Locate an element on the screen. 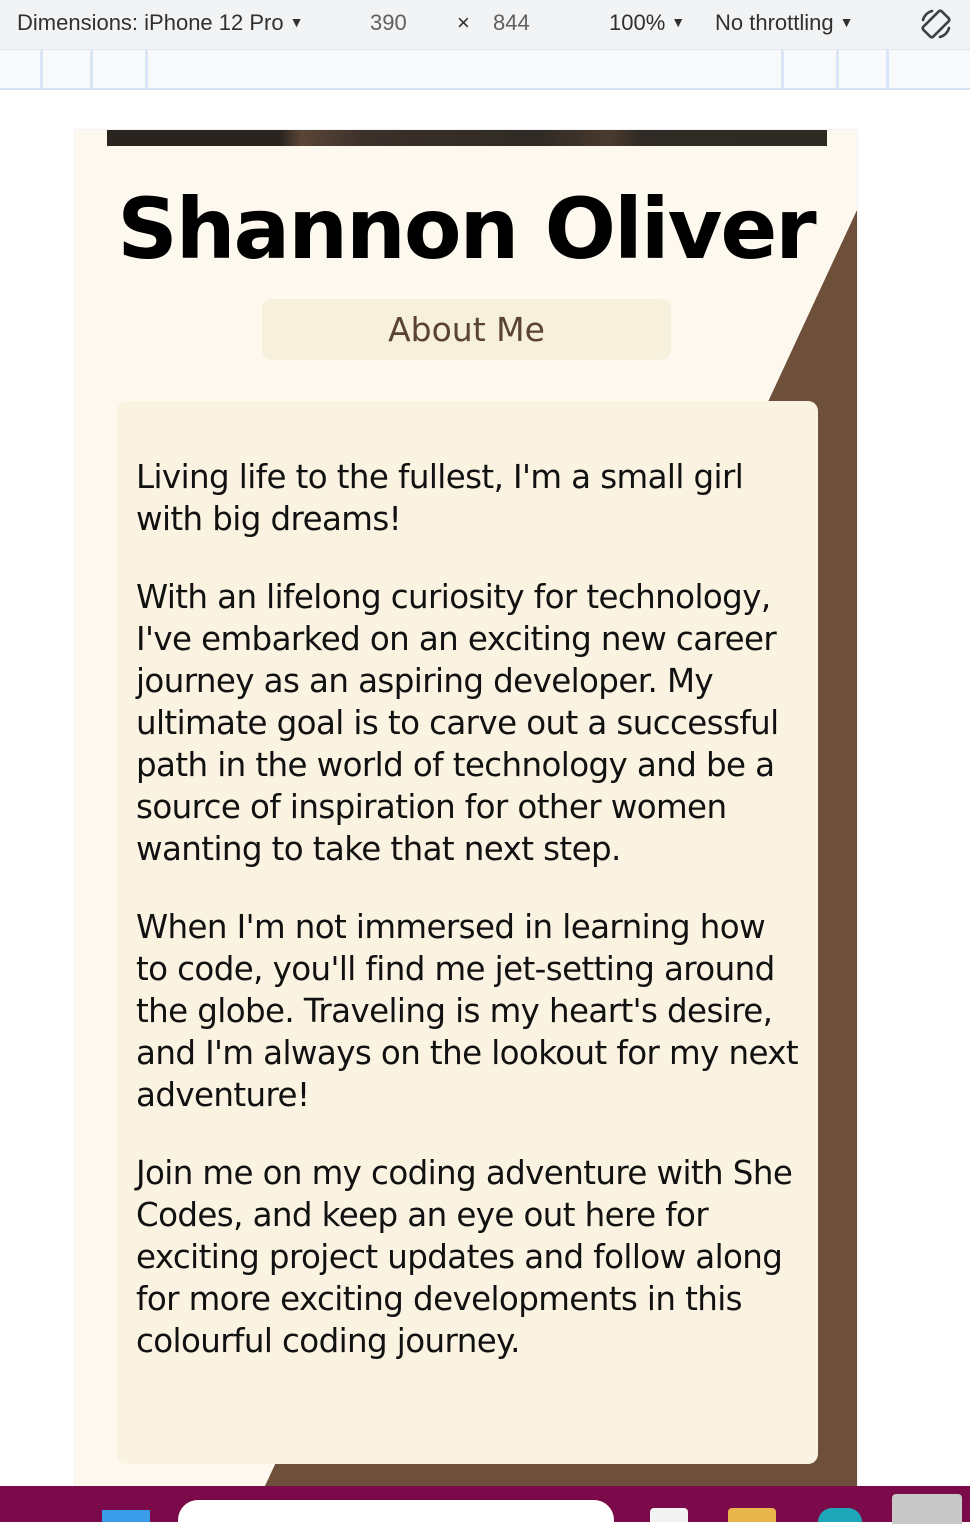 Image resolution: width=970 pixels, height=1540 pixels. zoom-dropdown: 100% ▼ is located at coordinates (647, 23).